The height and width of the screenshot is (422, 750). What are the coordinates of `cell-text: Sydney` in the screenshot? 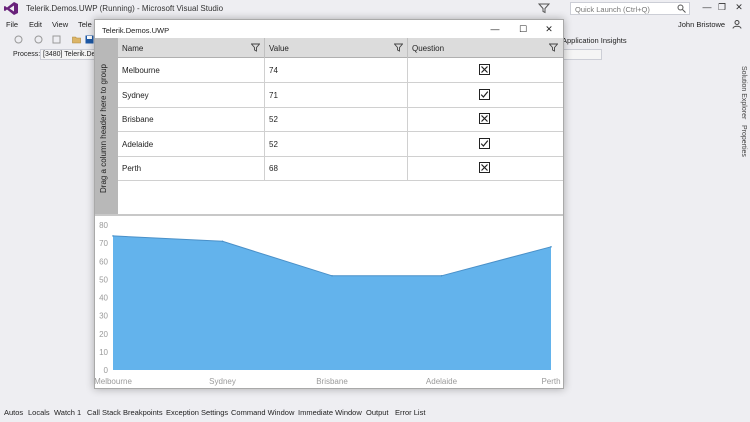 It's located at (135, 95).